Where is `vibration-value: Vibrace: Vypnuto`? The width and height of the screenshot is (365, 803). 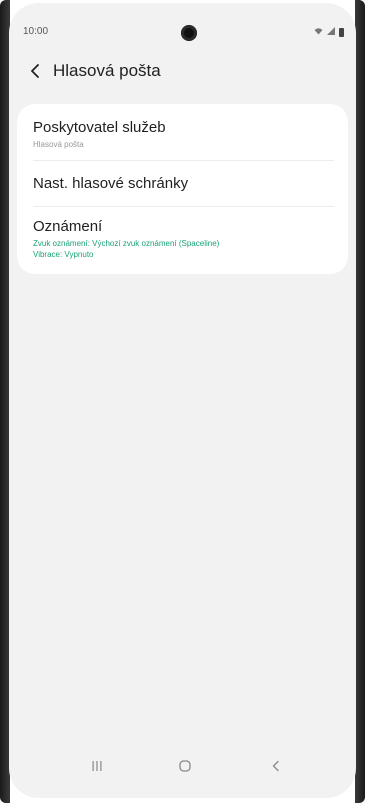 vibration-value: Vibrace: Vypnuto is located at coordinates (63, 254).